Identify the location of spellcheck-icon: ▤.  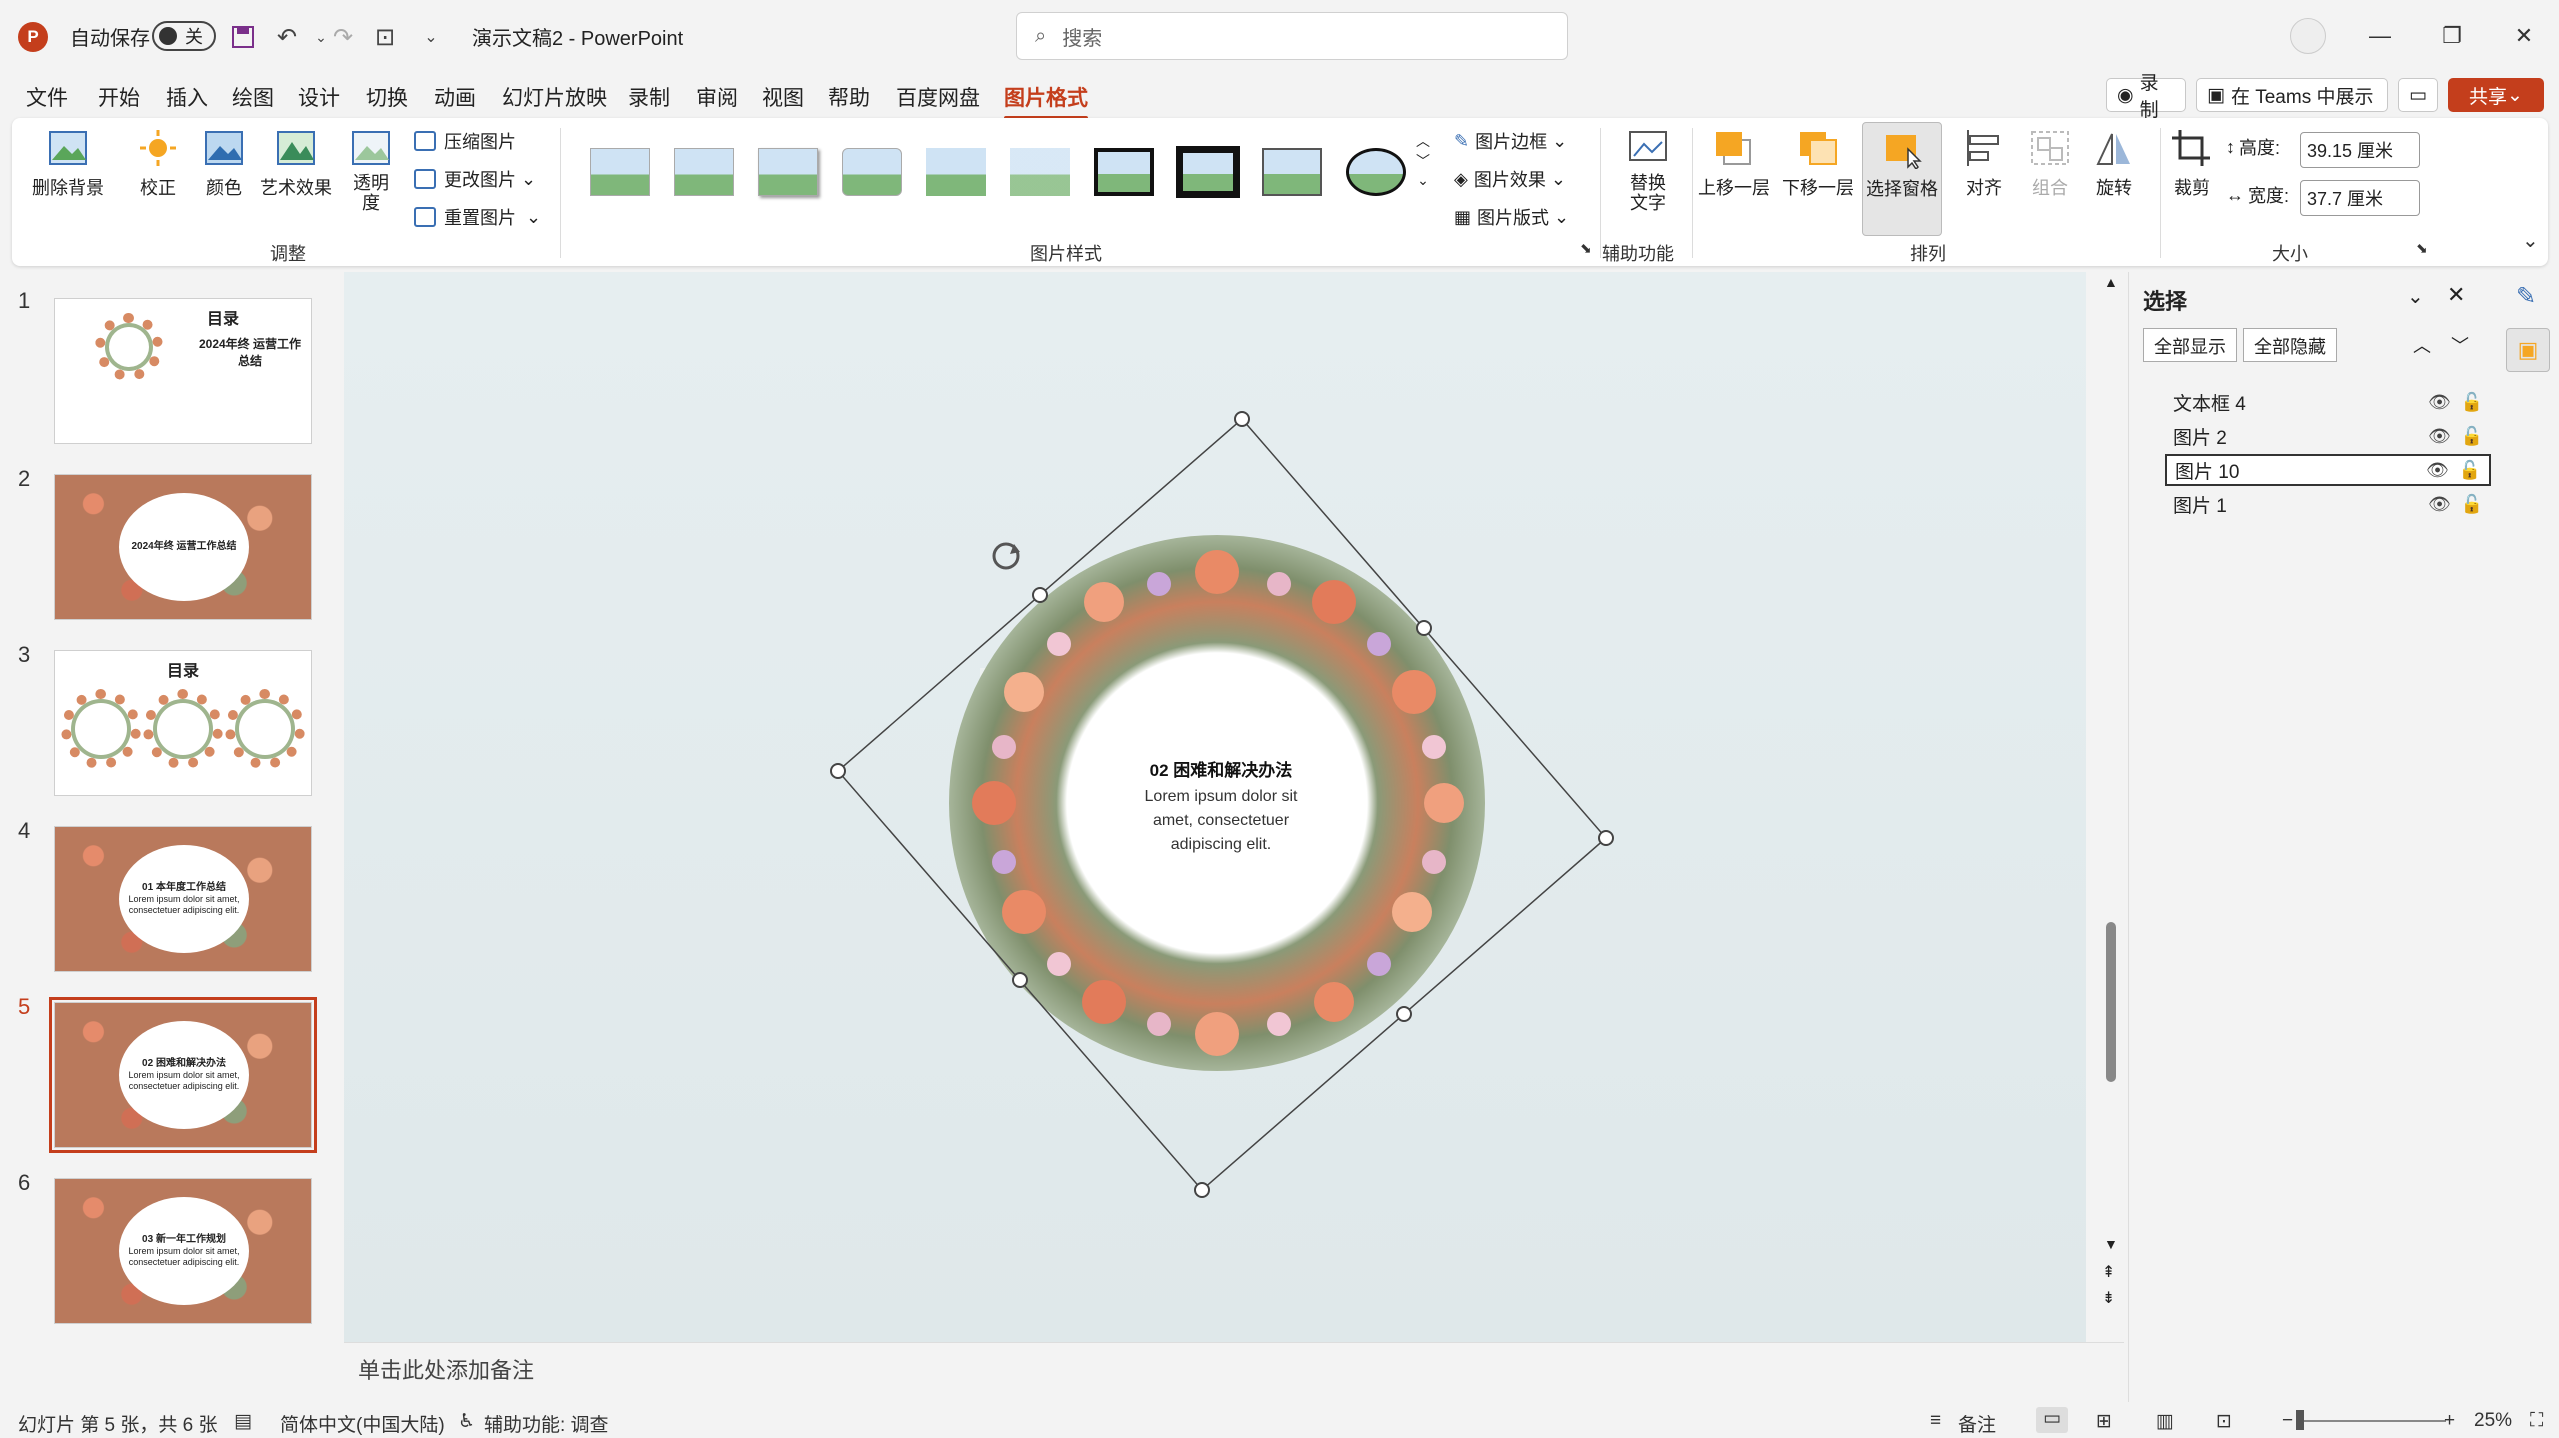
(243, 1421).